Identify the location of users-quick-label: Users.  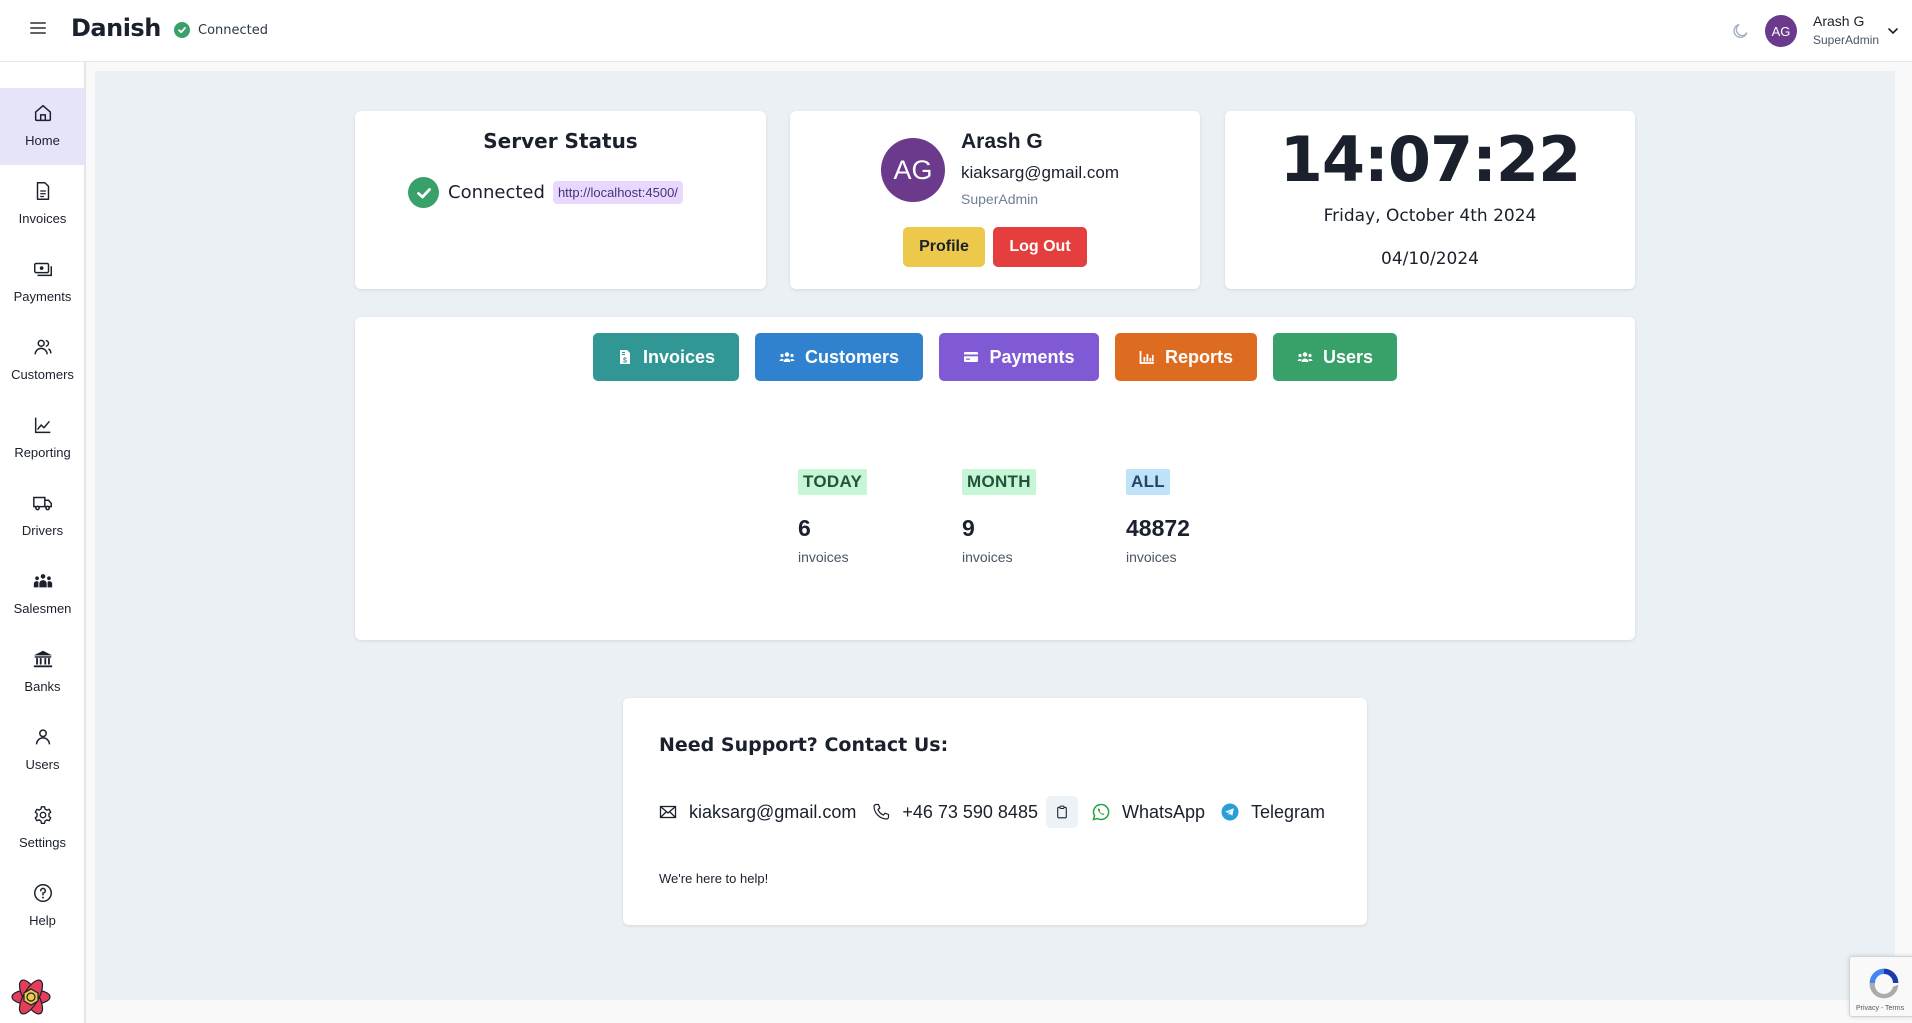
(1348, 356).